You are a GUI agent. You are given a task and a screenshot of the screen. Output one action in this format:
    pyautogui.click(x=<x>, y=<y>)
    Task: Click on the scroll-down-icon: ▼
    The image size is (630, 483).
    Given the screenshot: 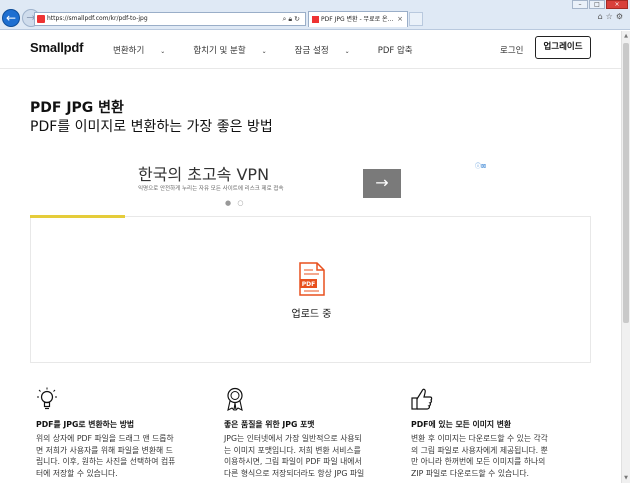 What is the action you would take?
    pyautogui.click(x=626, y=478)
    